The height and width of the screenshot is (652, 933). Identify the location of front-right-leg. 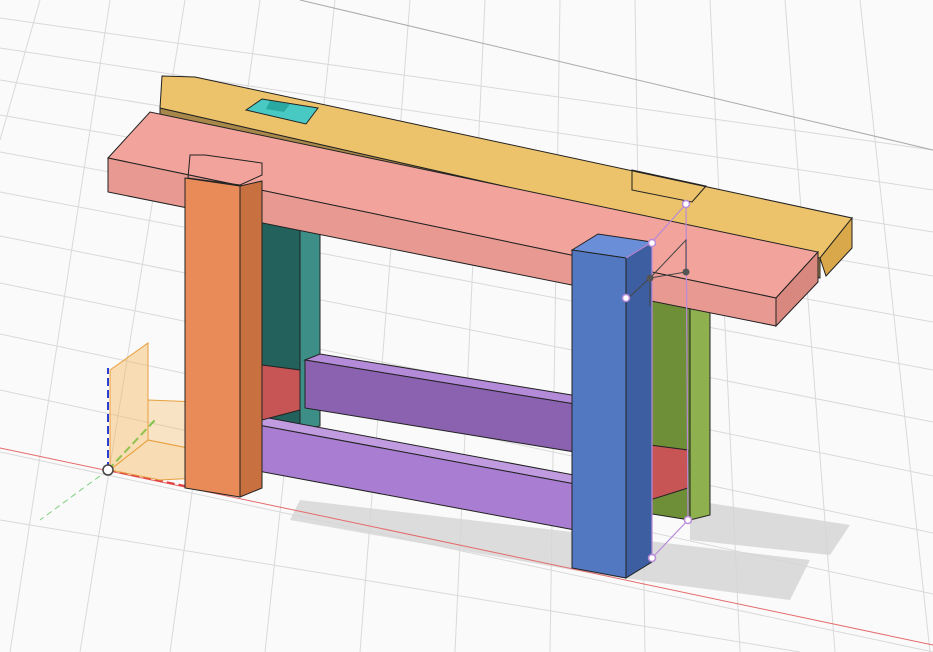
(612, 406).